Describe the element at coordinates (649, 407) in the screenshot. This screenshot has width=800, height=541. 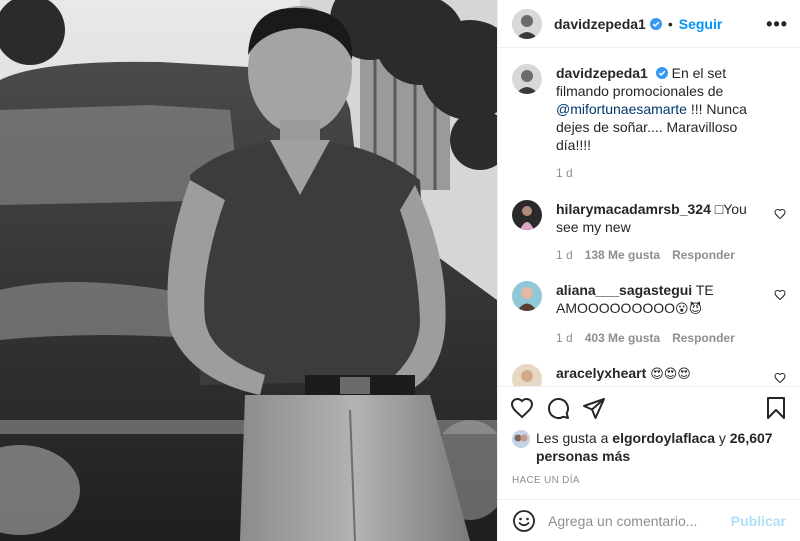
I see `post-actions` at that location.